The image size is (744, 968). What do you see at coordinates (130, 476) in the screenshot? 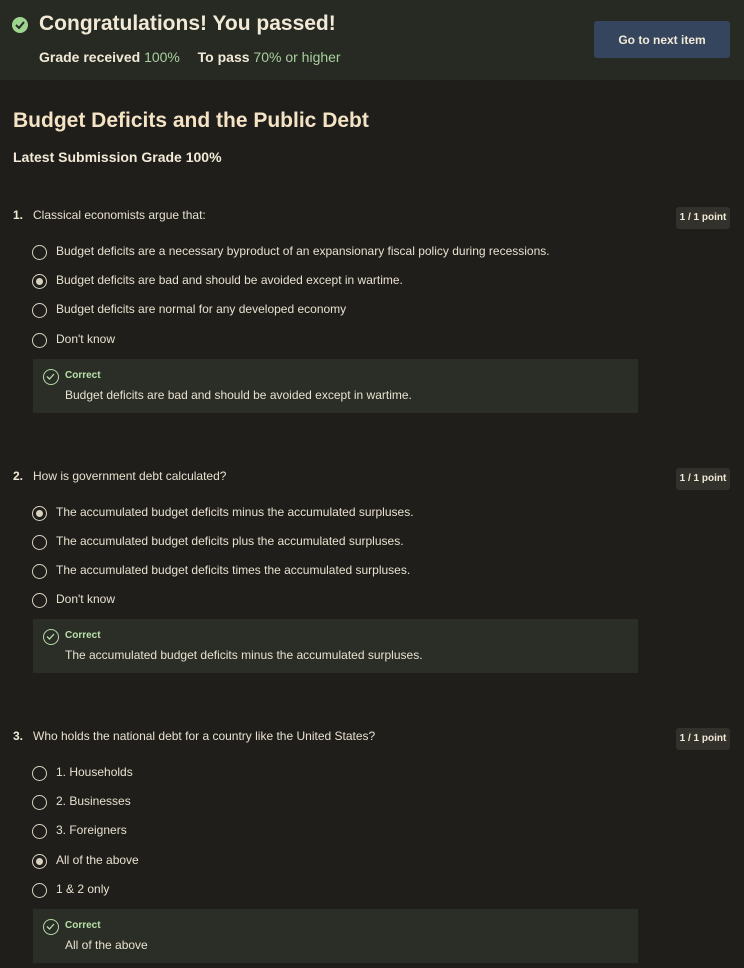
I see `question-text: How is government debt calculated?` at bounding box center [130, 476].